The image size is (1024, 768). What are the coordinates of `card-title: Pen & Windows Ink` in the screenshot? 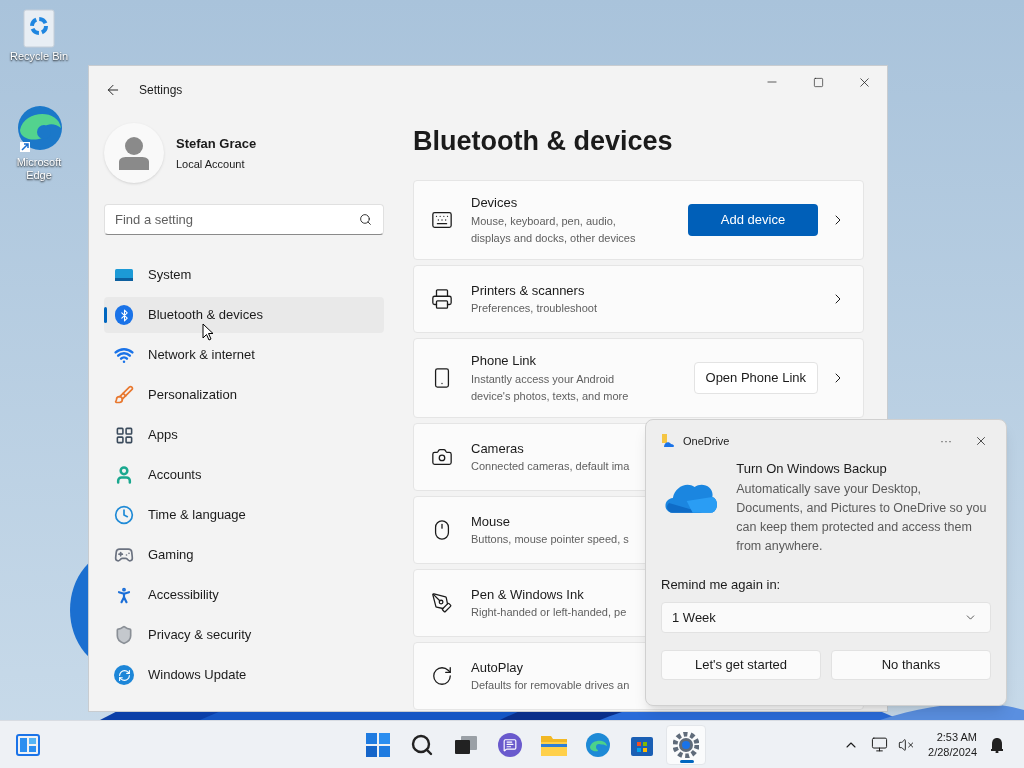 It's located at (527, 594).